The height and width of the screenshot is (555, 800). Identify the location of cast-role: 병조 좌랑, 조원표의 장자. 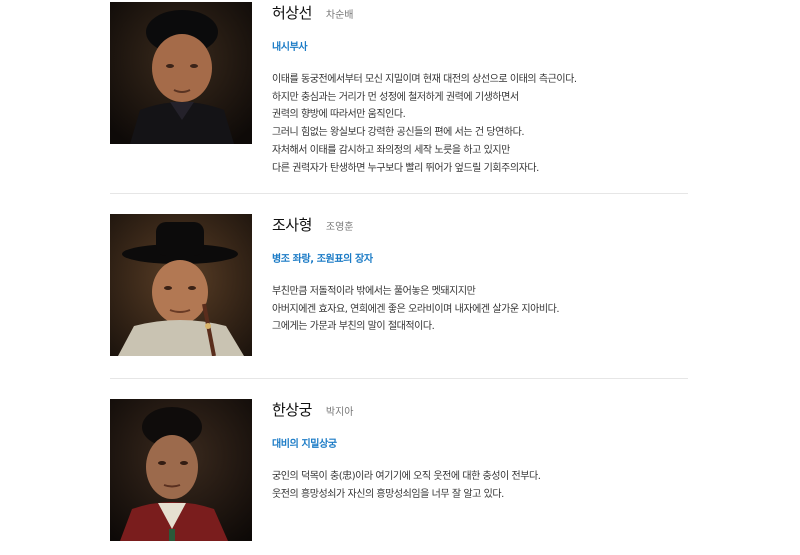
(322, 259).